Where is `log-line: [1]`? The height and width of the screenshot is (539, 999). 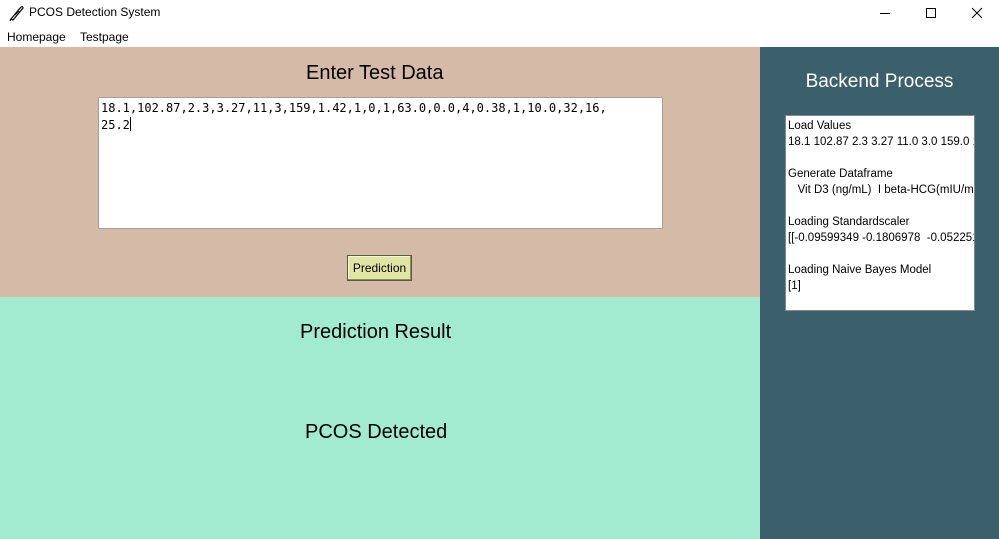 log-line: [1] is located at coordinates (794, 286).